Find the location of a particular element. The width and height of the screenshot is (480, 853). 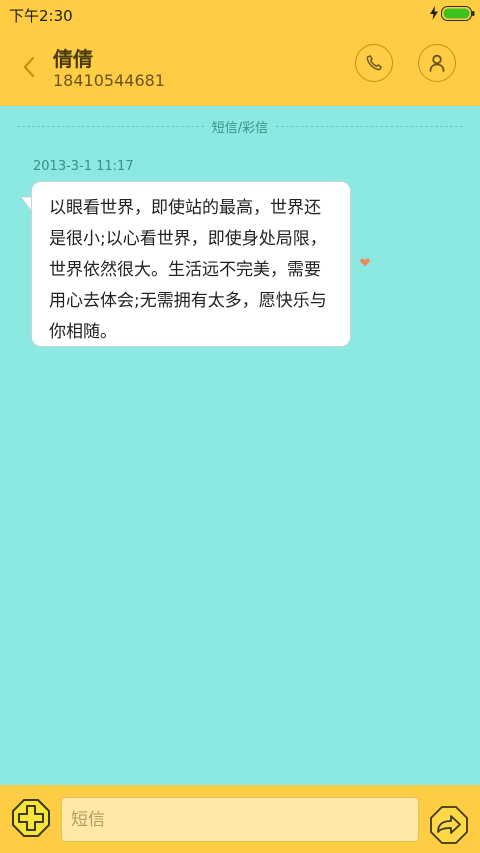

plus-icon is located at coordinates (31, 818).